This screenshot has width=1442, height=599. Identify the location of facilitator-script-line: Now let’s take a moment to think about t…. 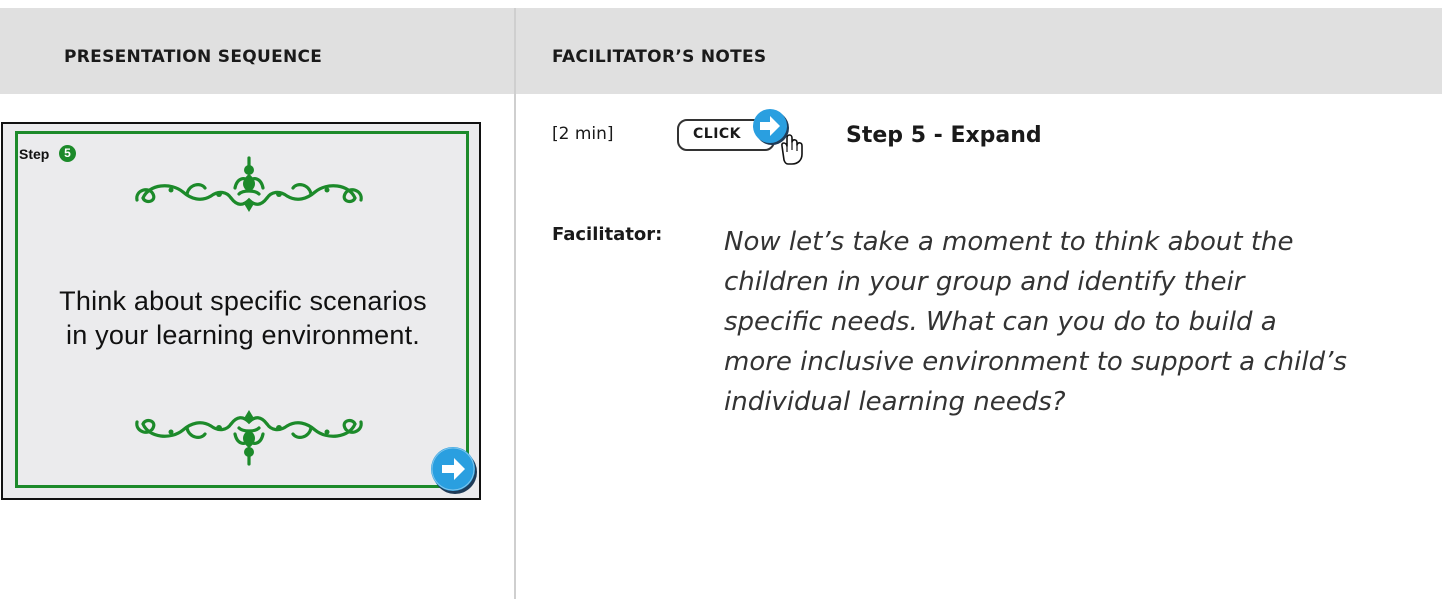
(1009, 242).